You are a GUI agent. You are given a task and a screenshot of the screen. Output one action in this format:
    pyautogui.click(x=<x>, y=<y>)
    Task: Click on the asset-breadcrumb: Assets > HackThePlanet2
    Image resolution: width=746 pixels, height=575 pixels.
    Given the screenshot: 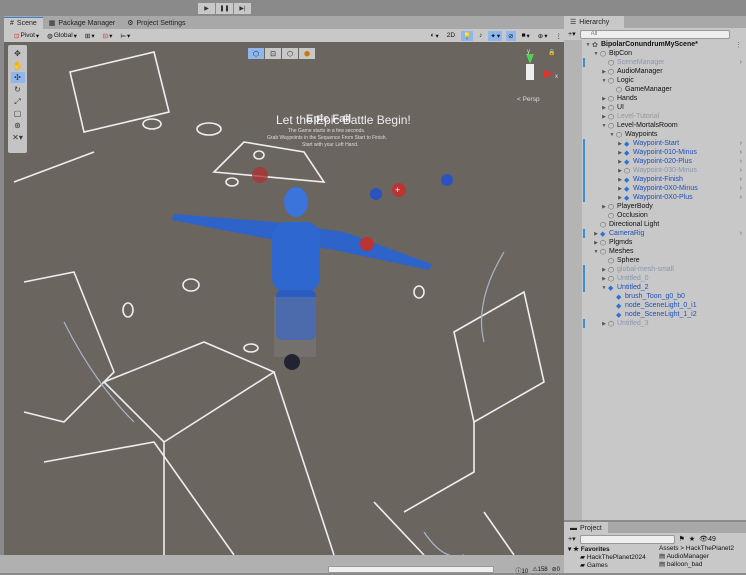 What is the action you would take?
    pyautogui.click(x=696, y=548)
    